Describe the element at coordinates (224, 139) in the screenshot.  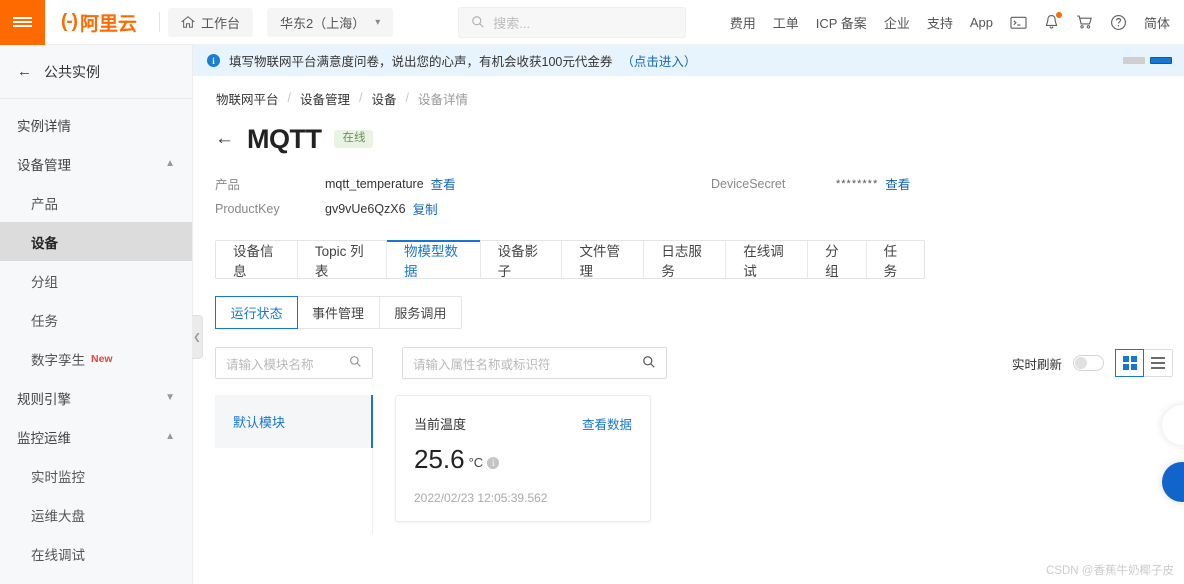
I see `page-back-arrow-icon: ←` at that location.